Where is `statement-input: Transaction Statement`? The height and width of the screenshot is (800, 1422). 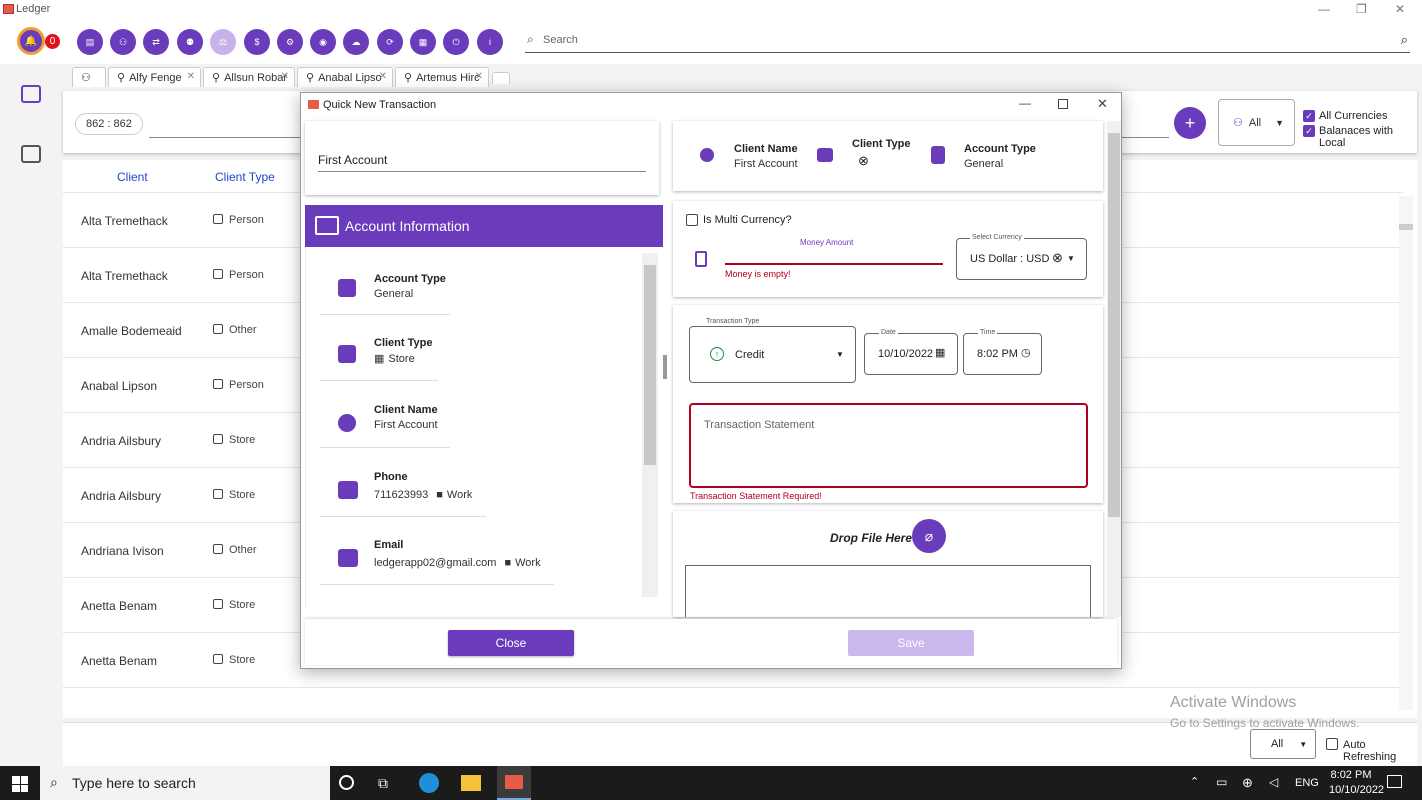 statement-input: Transaction Statement is located at coordinates (888, 445).